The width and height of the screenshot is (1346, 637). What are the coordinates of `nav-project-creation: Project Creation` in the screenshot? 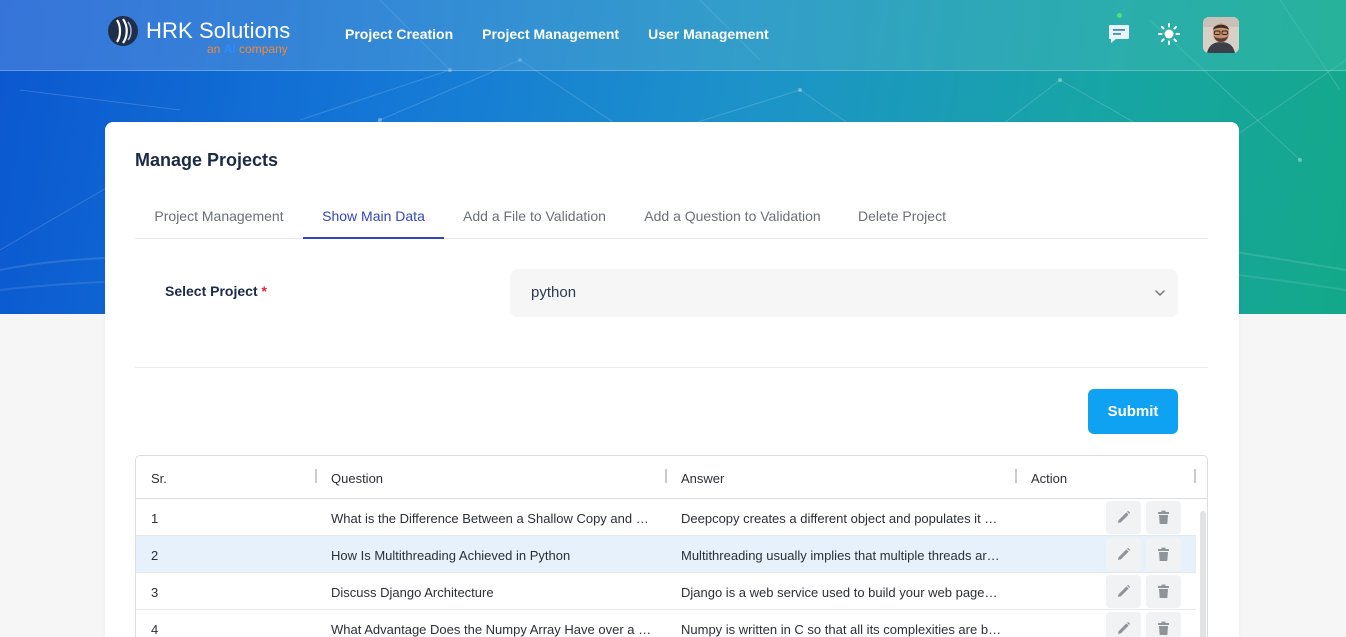 It's located at (399, 34).